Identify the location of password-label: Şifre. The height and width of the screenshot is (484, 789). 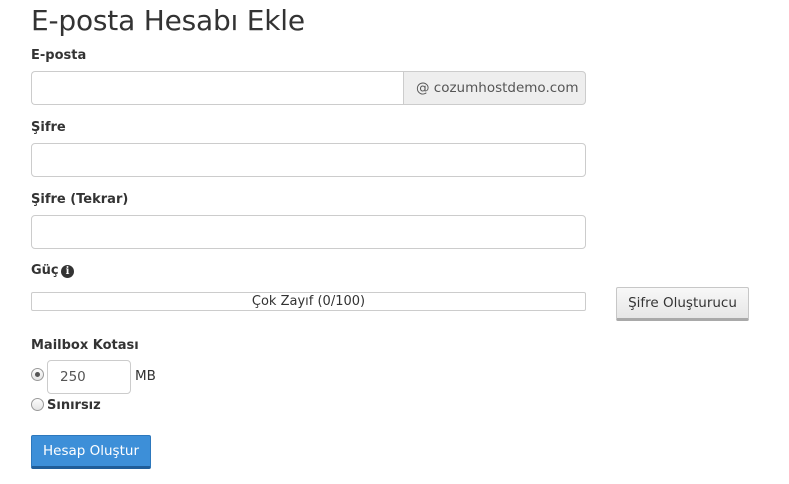
(48, 127).